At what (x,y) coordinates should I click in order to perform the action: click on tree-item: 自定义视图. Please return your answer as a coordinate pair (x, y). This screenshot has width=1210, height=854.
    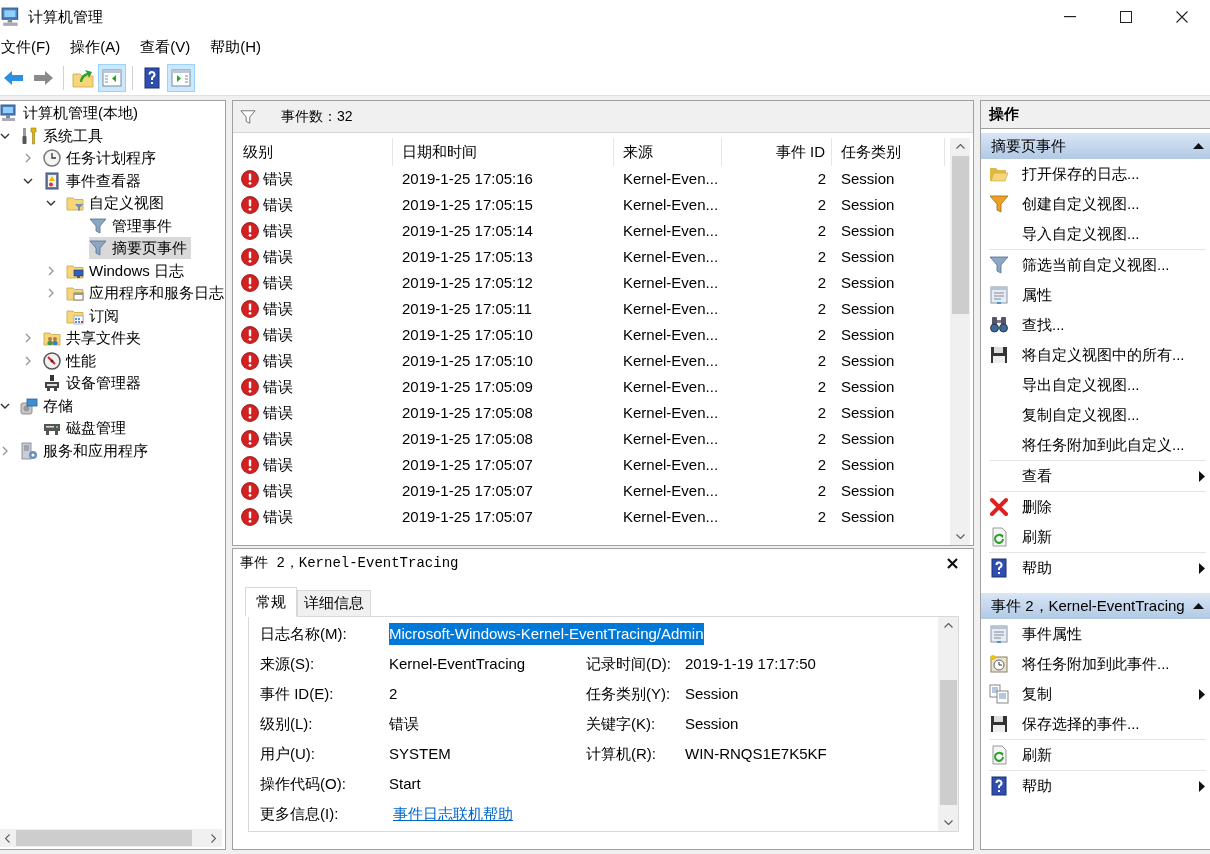
    Looking at the image, I should click on (115, 203).